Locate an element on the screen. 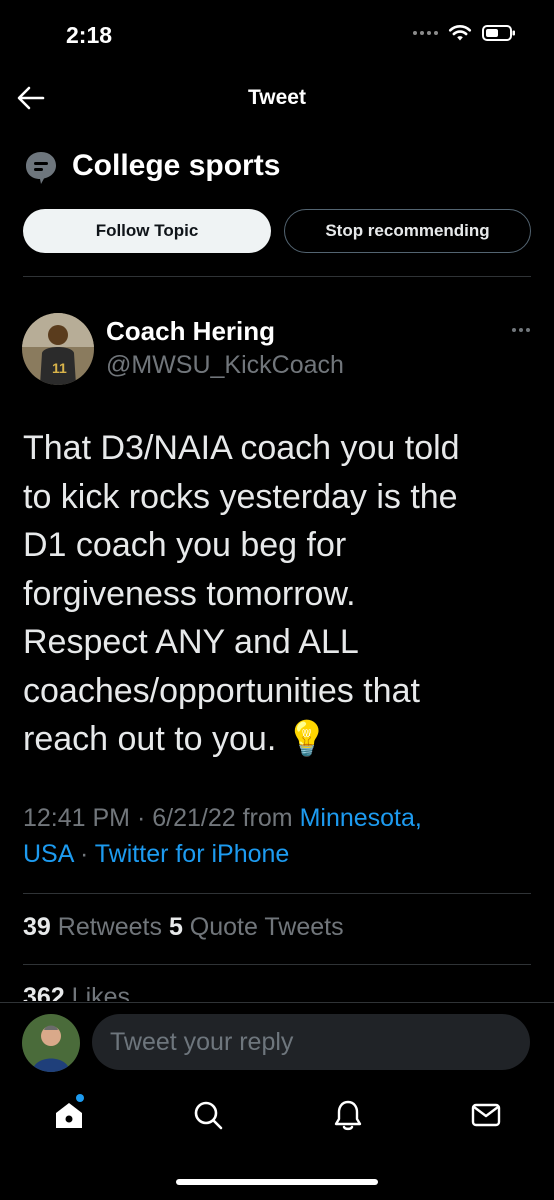 This screenshot has height=1200, width=554. retweets-label: Retweets is located at coordinates (110, 927).